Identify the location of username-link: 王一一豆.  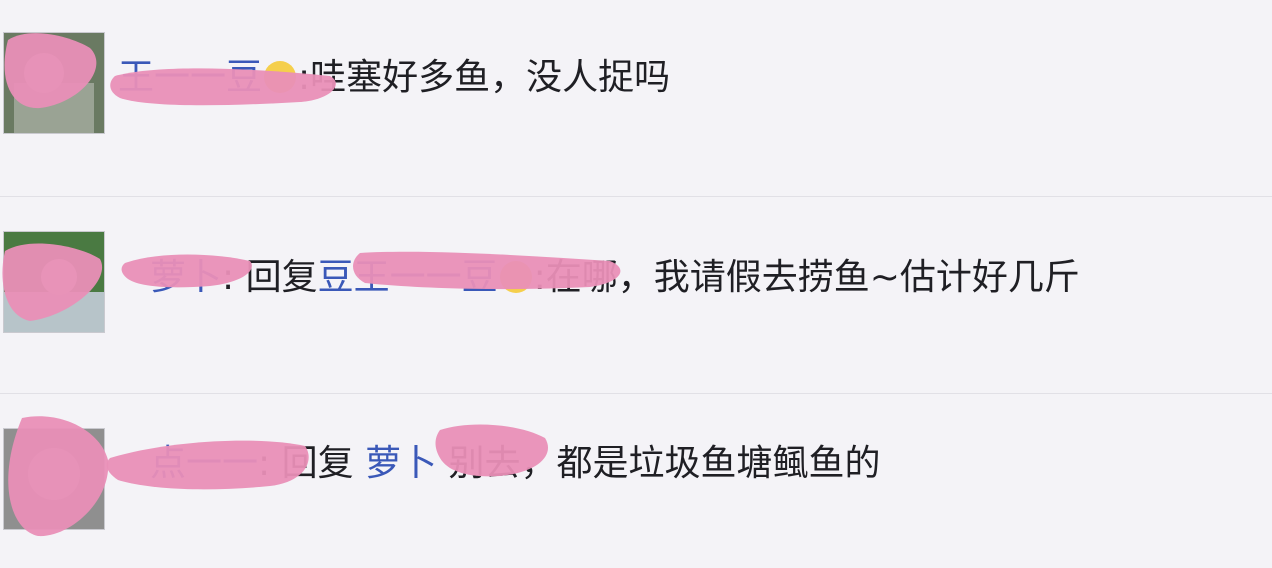
(190, 77).